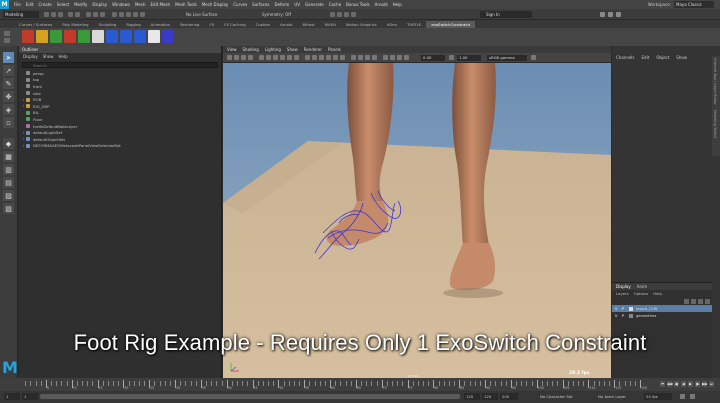  What do you see at coordinates (251, 49) in the screenshot?
I see `viewport-menu-shading: Shading` at bounding box center [251, 49].